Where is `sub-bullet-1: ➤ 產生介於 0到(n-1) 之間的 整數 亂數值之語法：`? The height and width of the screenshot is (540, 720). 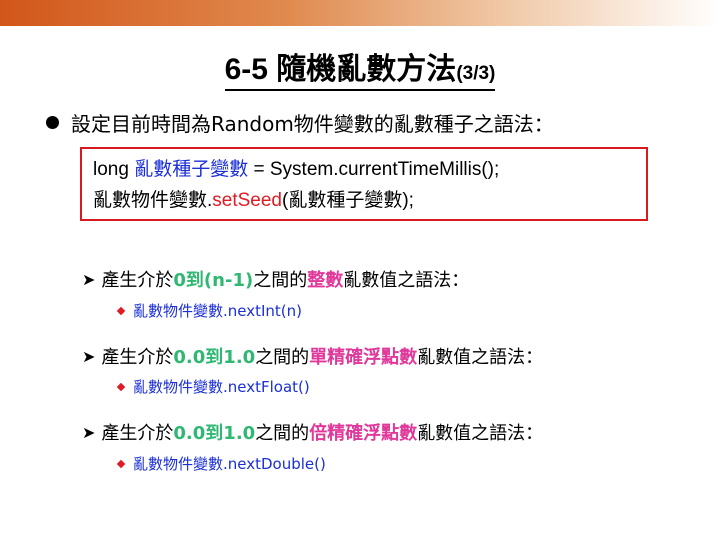 sub-bullet-1: ➤ 產生介於 0到(n-1) 之間的 整數 亂數值之語法： is located at coordinates (275, 279).